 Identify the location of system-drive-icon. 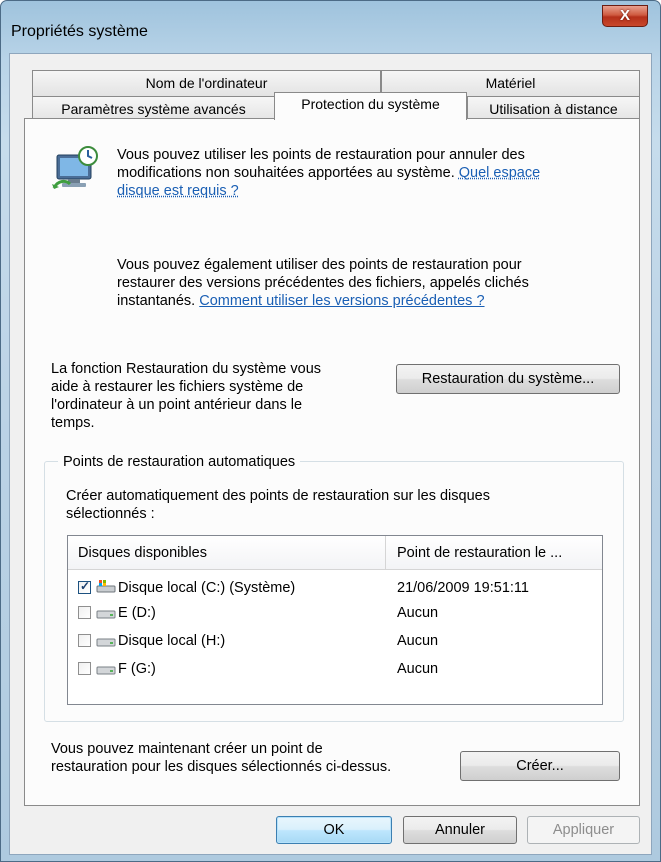
(106, 586).